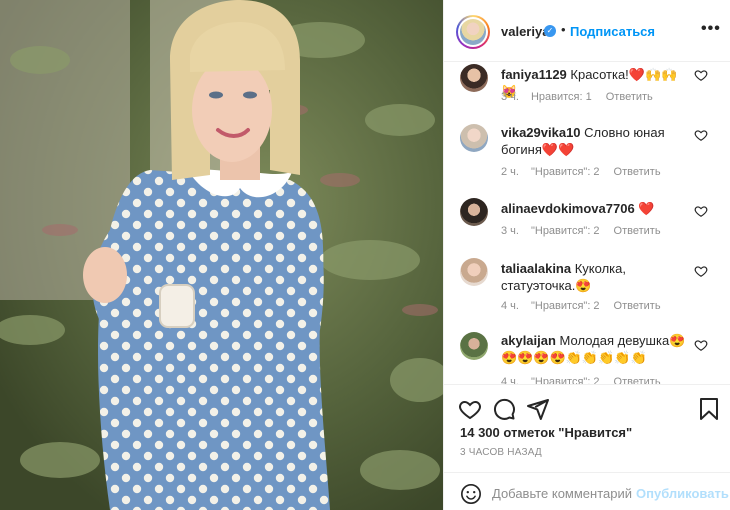  Describe the element at coordinates (612, 340) in the screenshot. I see `comment-body: Молодая девушка` at that location.